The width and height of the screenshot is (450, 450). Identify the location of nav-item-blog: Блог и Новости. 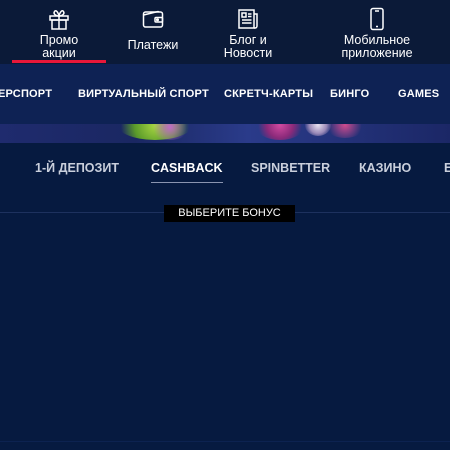
(248, 32).